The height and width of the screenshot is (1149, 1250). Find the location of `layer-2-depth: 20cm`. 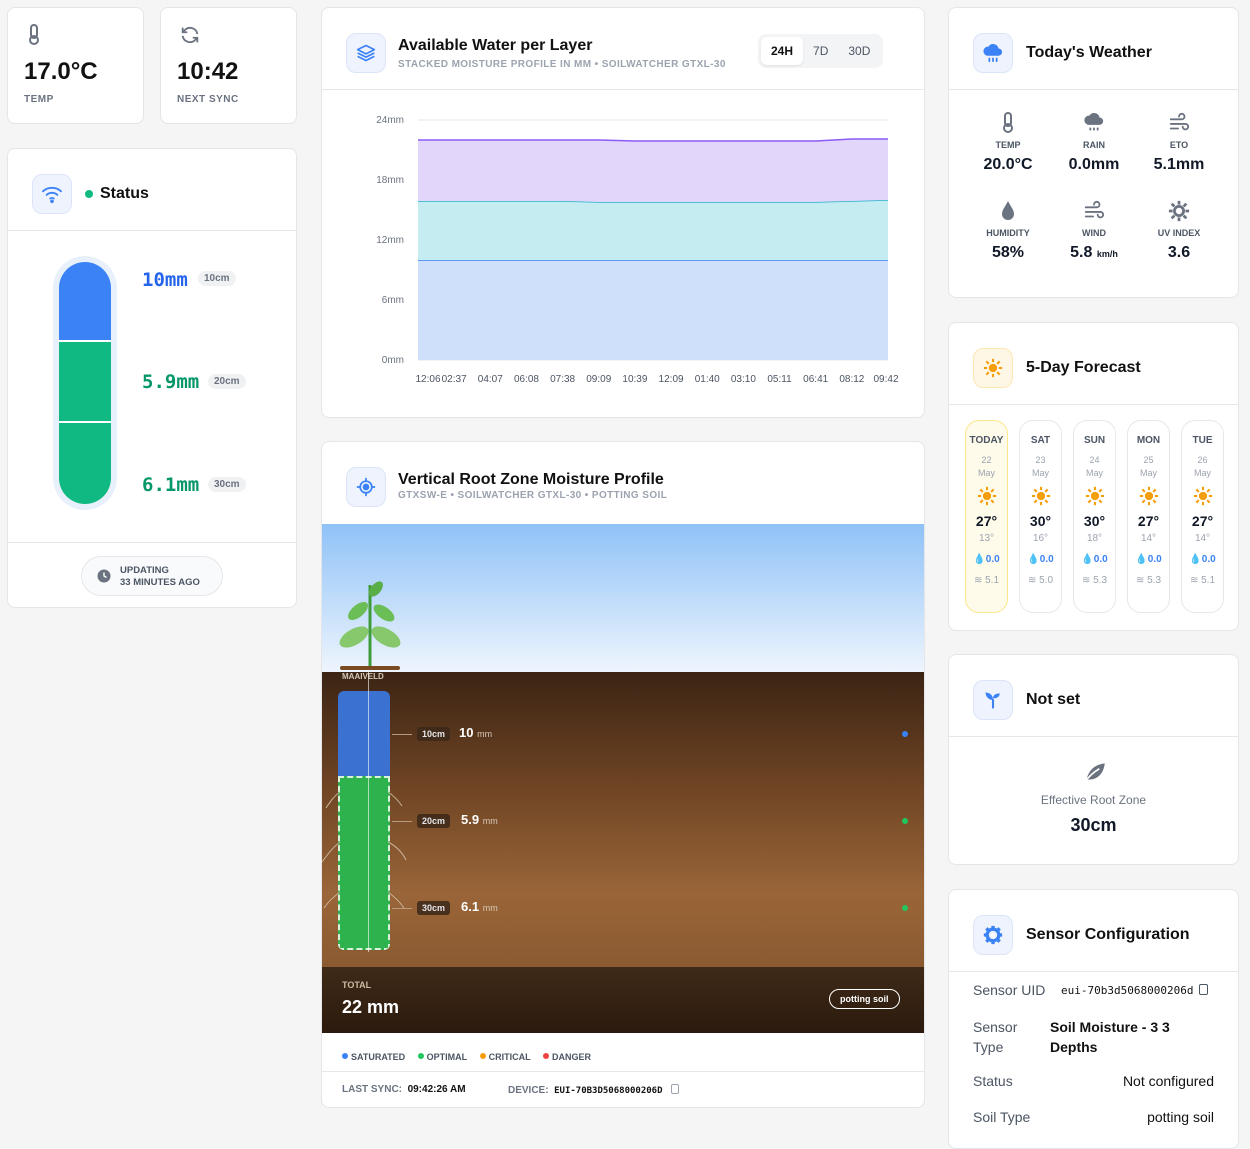

layer-2-depth: 20cm is located at coordinates (227, 381).